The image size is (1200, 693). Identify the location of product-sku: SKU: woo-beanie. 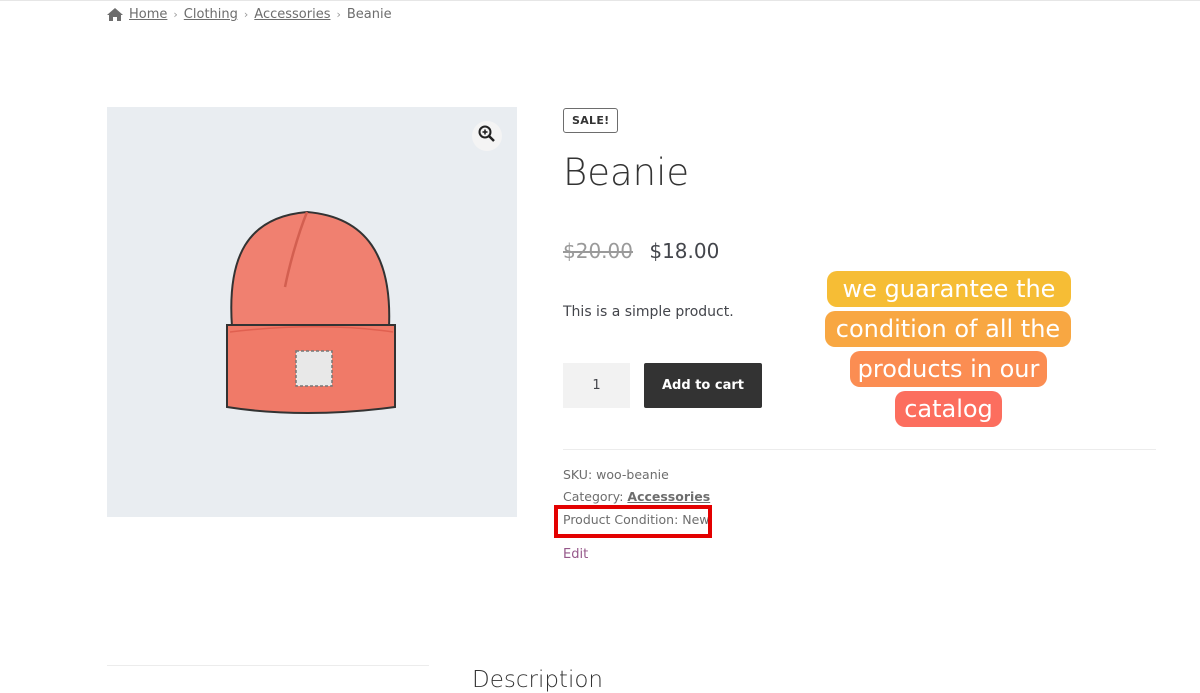
(616, 474).